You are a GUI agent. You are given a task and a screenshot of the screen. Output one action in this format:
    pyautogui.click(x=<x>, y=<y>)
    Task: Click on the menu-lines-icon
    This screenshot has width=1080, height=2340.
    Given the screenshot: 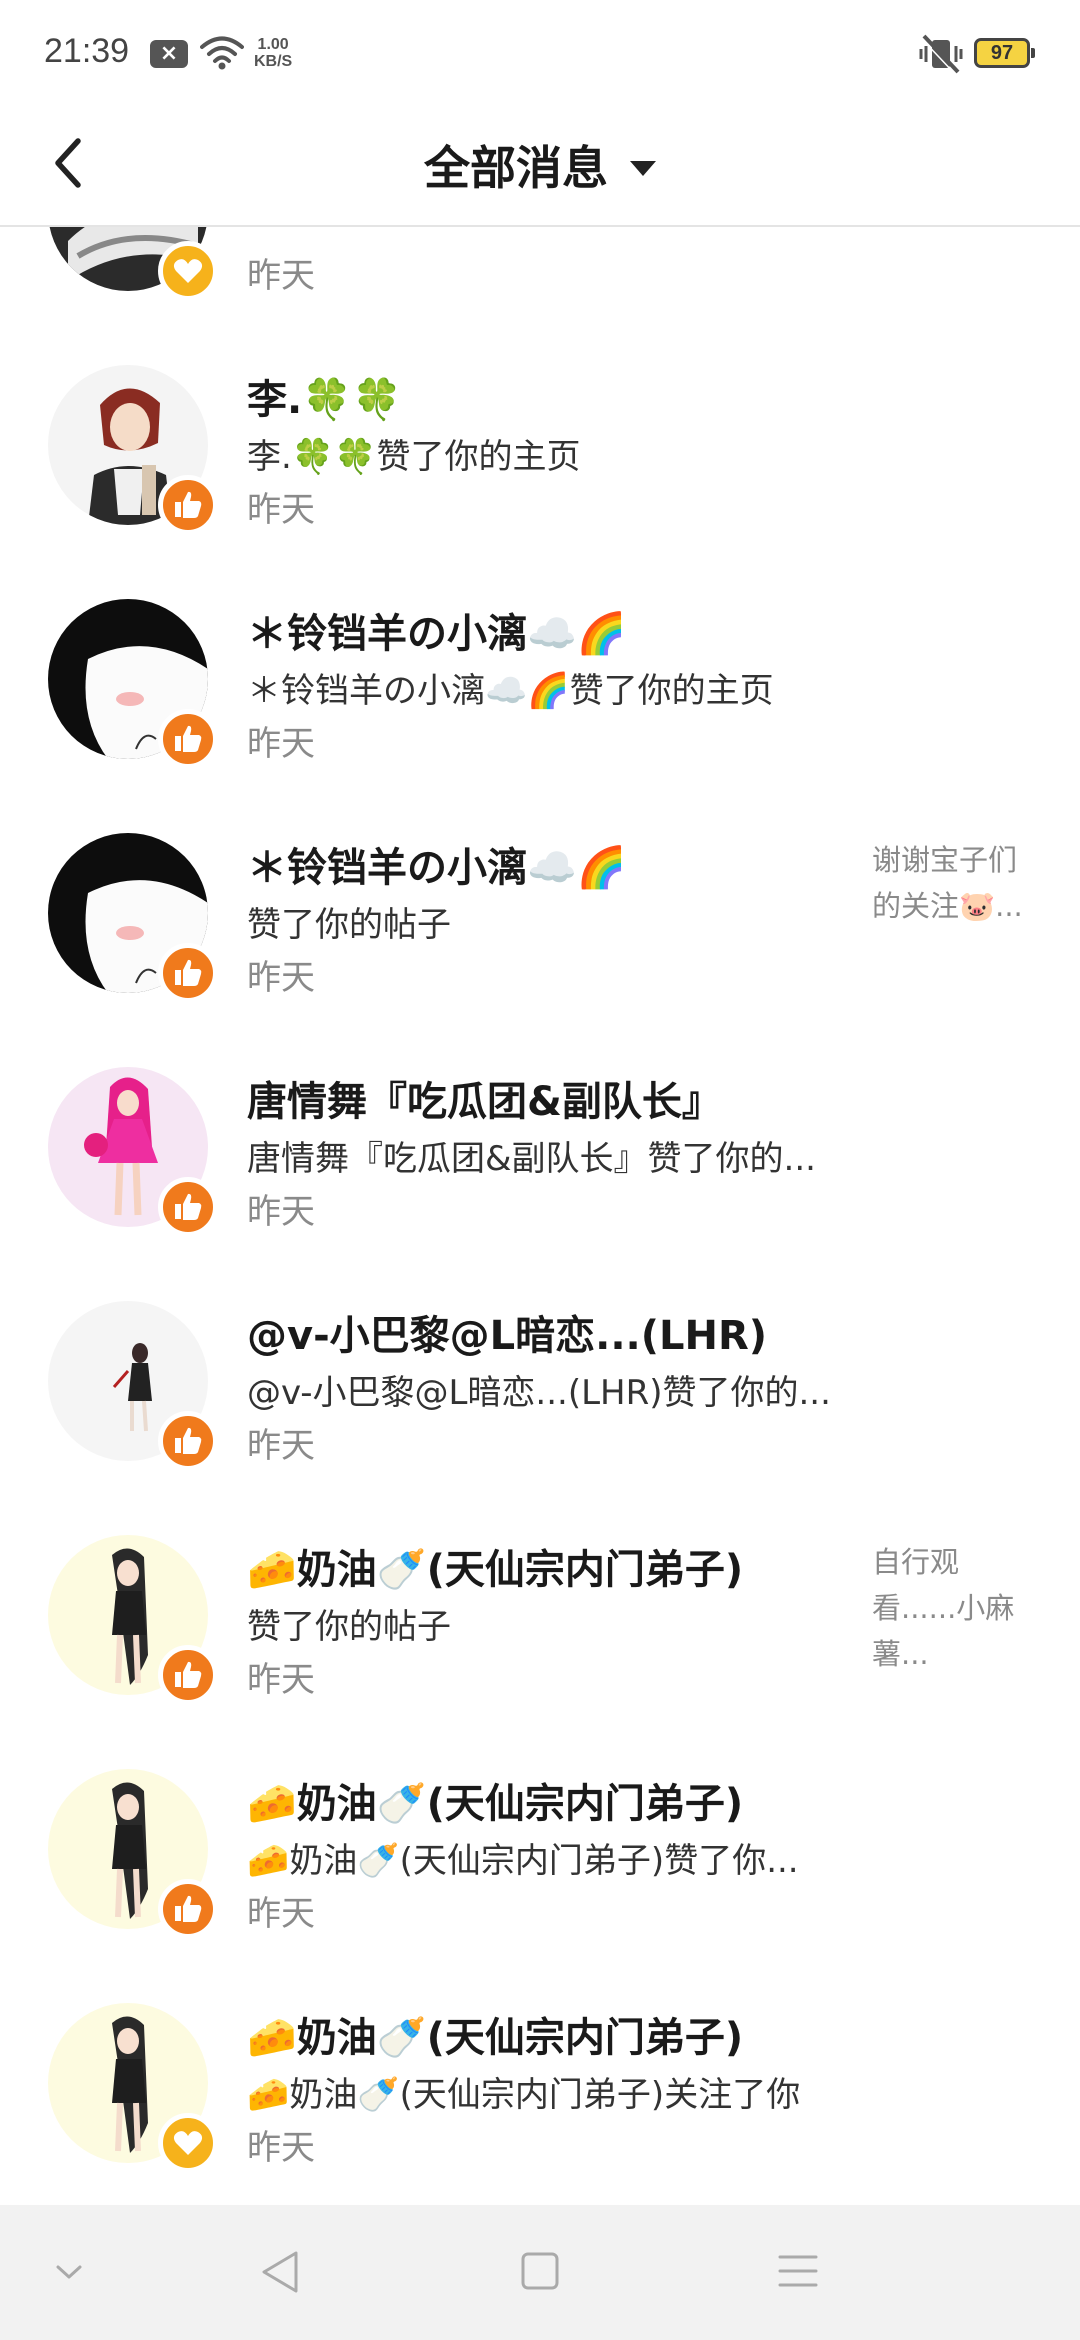 What is the action you would take?
    pyautogui.click(x=798, y=2271)
    